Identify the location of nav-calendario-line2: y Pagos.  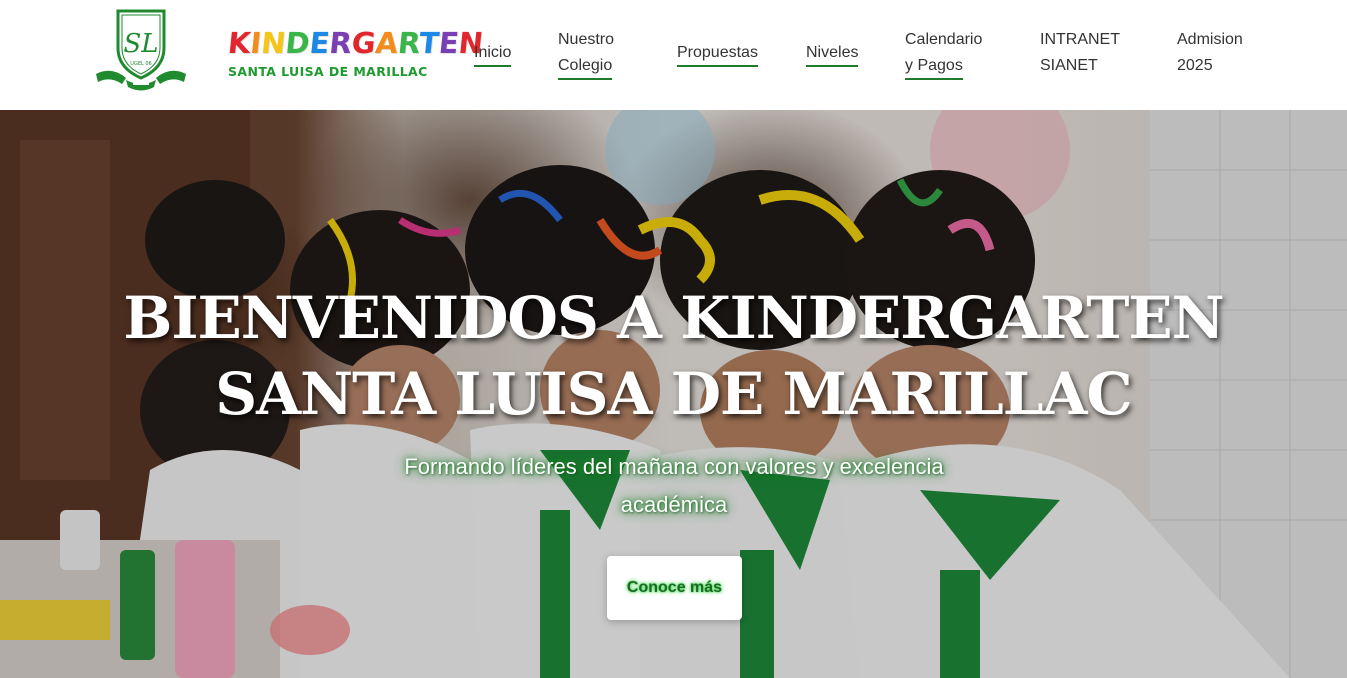
(934, 67).